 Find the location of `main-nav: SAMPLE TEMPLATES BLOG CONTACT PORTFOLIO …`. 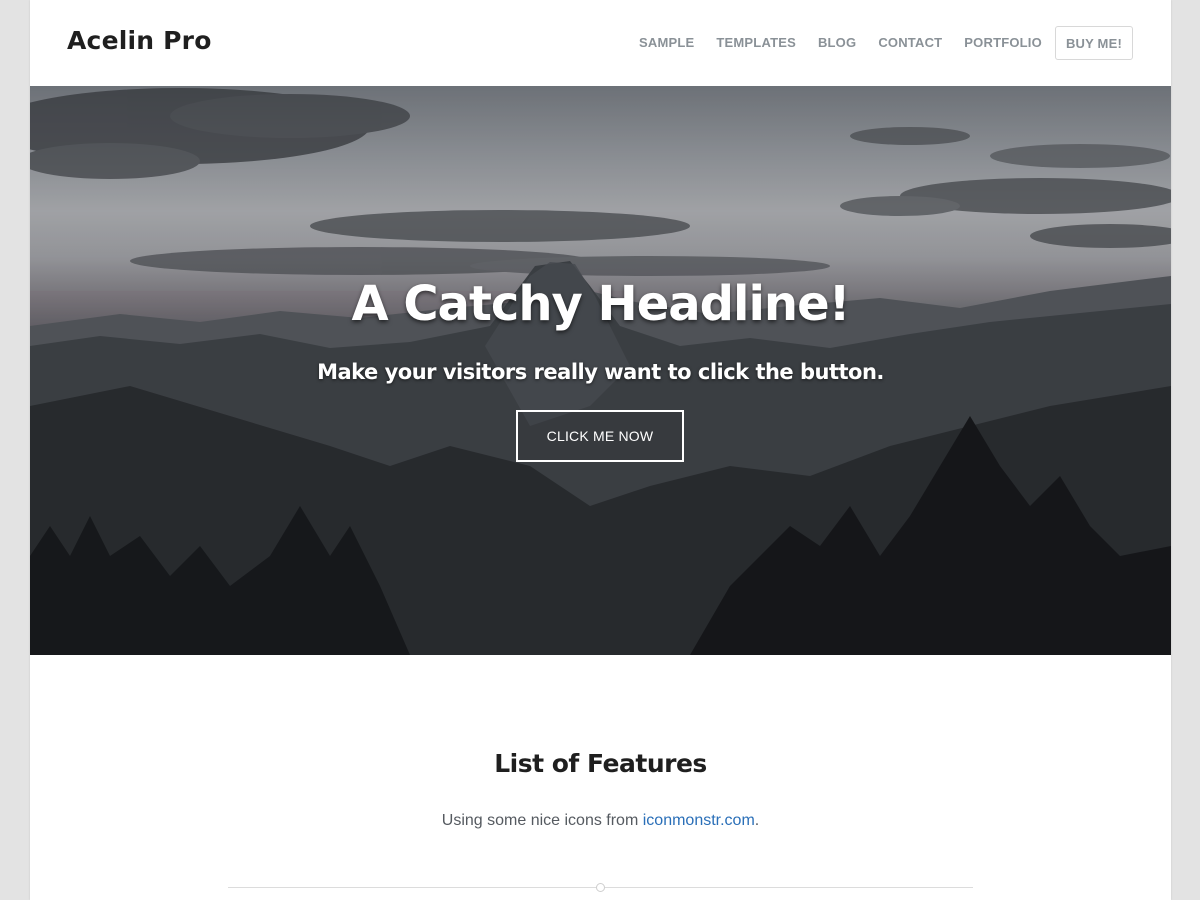

main-nav: SAMPLE TEMPLATES BLOG CONTACT PORTFOLIO … is located at coordinates (875, 43).